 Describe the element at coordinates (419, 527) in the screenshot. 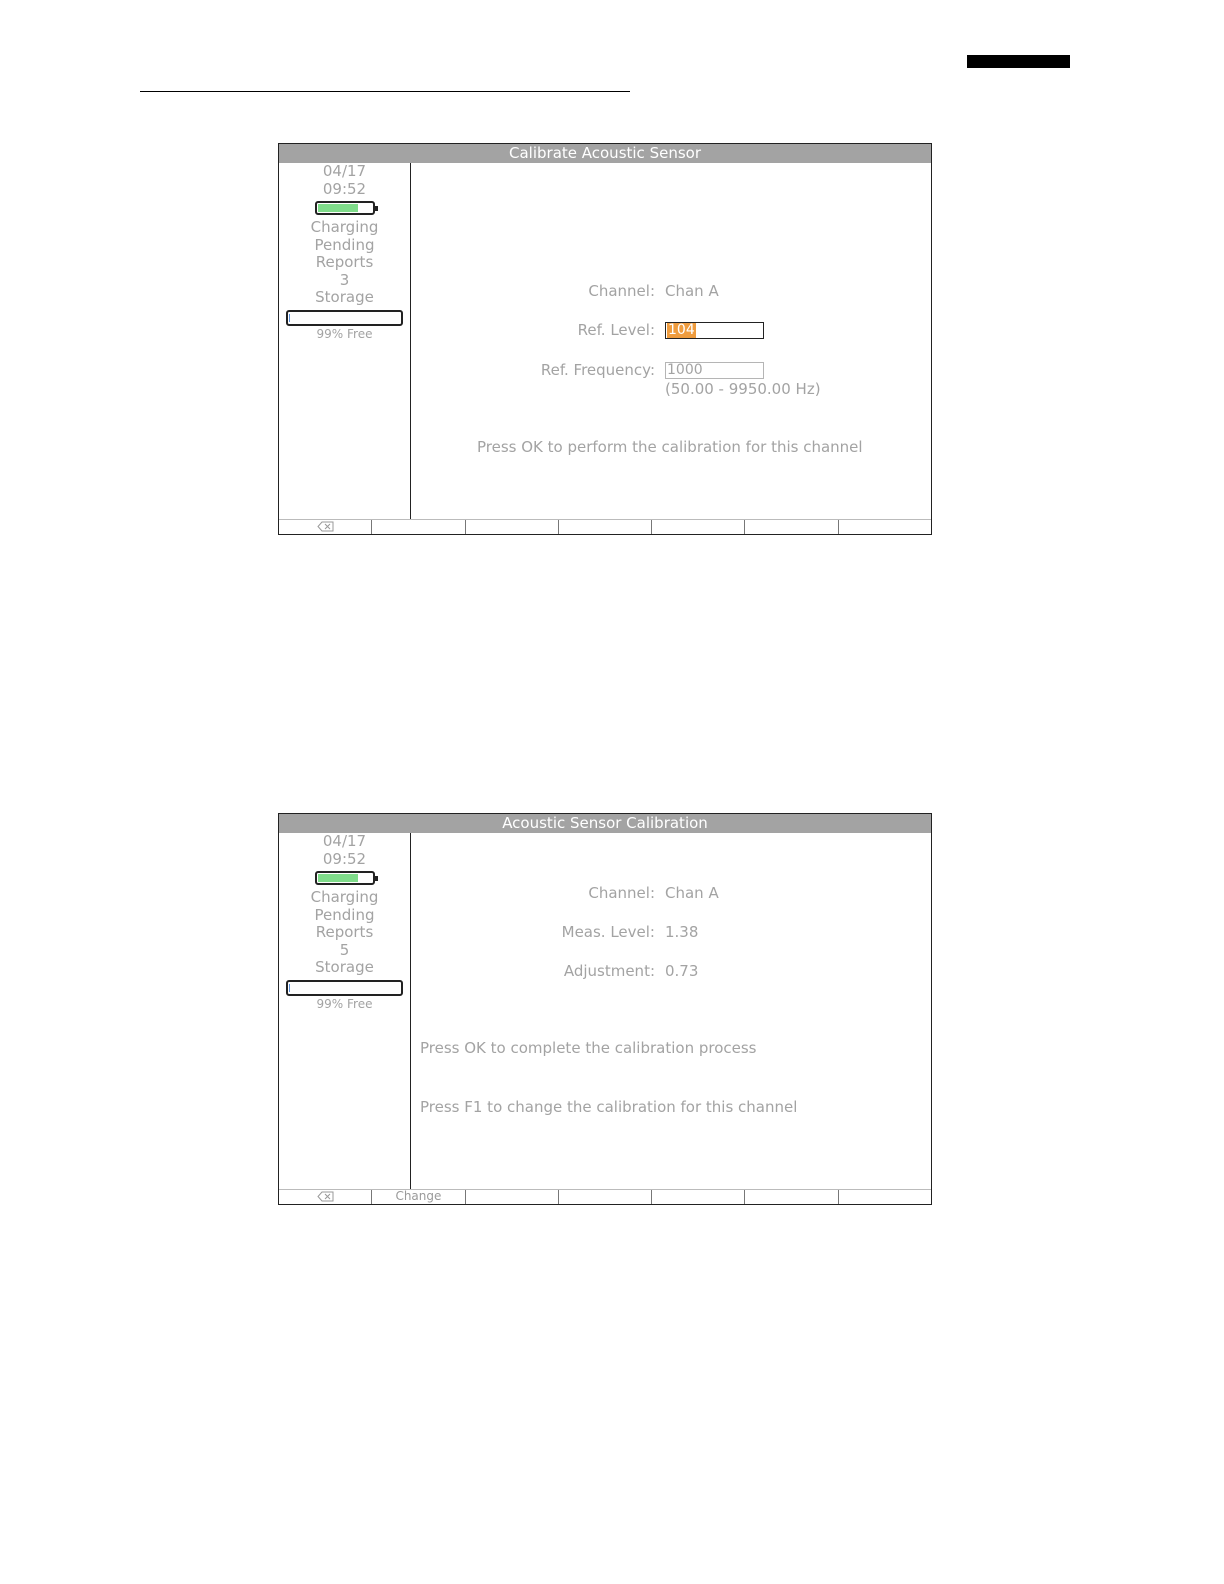

I see `softkey-f2` at that location.